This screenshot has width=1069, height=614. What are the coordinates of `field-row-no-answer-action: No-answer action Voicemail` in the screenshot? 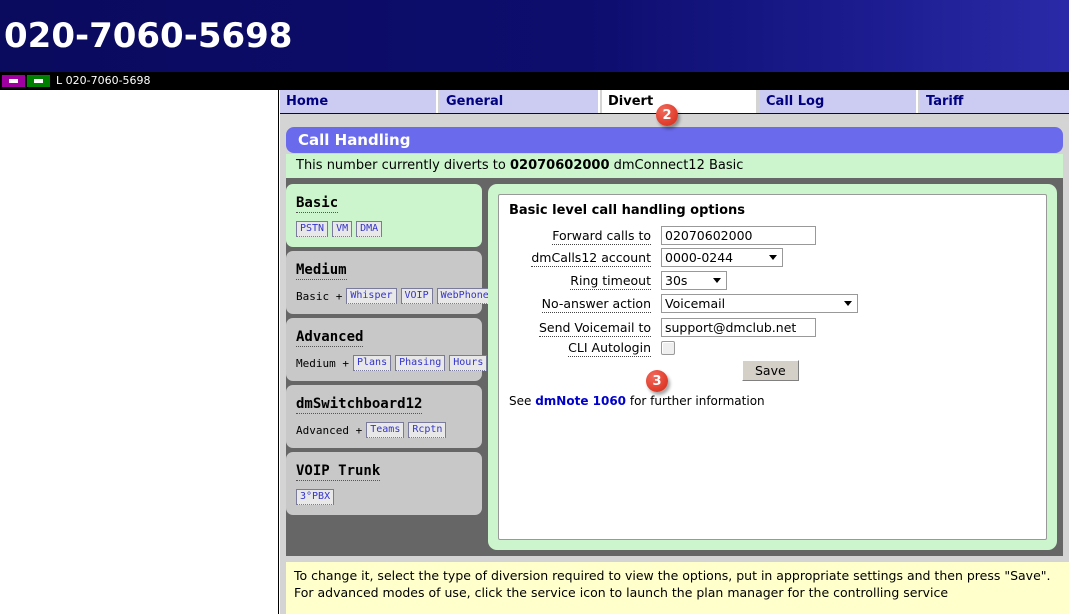 It's located at (772, 303).